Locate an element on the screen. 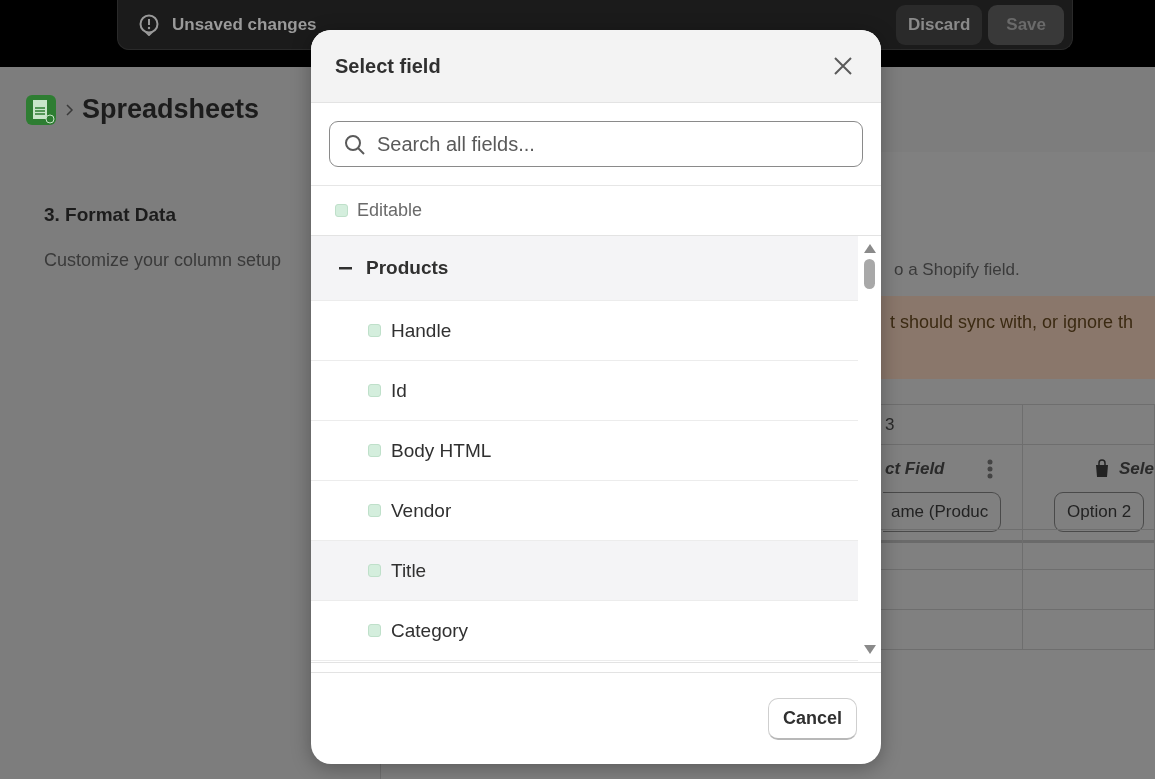 This screenshot has width=1155, height=779. dialog-title: Select field is located at coordinates (388, 66).